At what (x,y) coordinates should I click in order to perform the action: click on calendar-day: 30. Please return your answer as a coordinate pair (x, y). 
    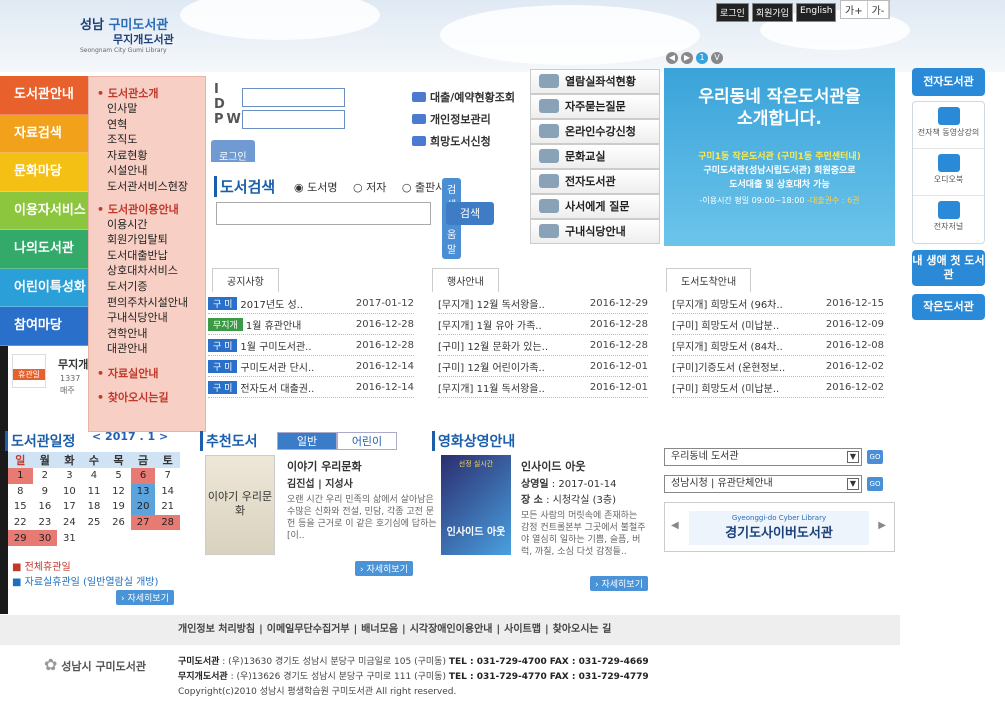
    Looking at the image, I should click on (45, 538).